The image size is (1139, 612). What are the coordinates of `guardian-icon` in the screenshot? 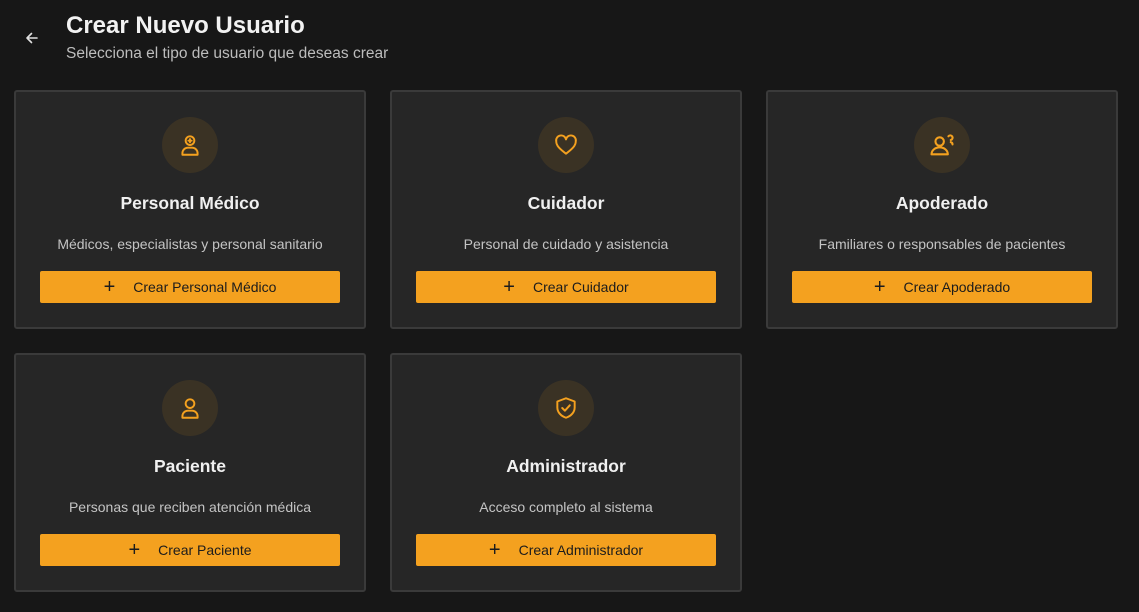 It's located at (942, 145).